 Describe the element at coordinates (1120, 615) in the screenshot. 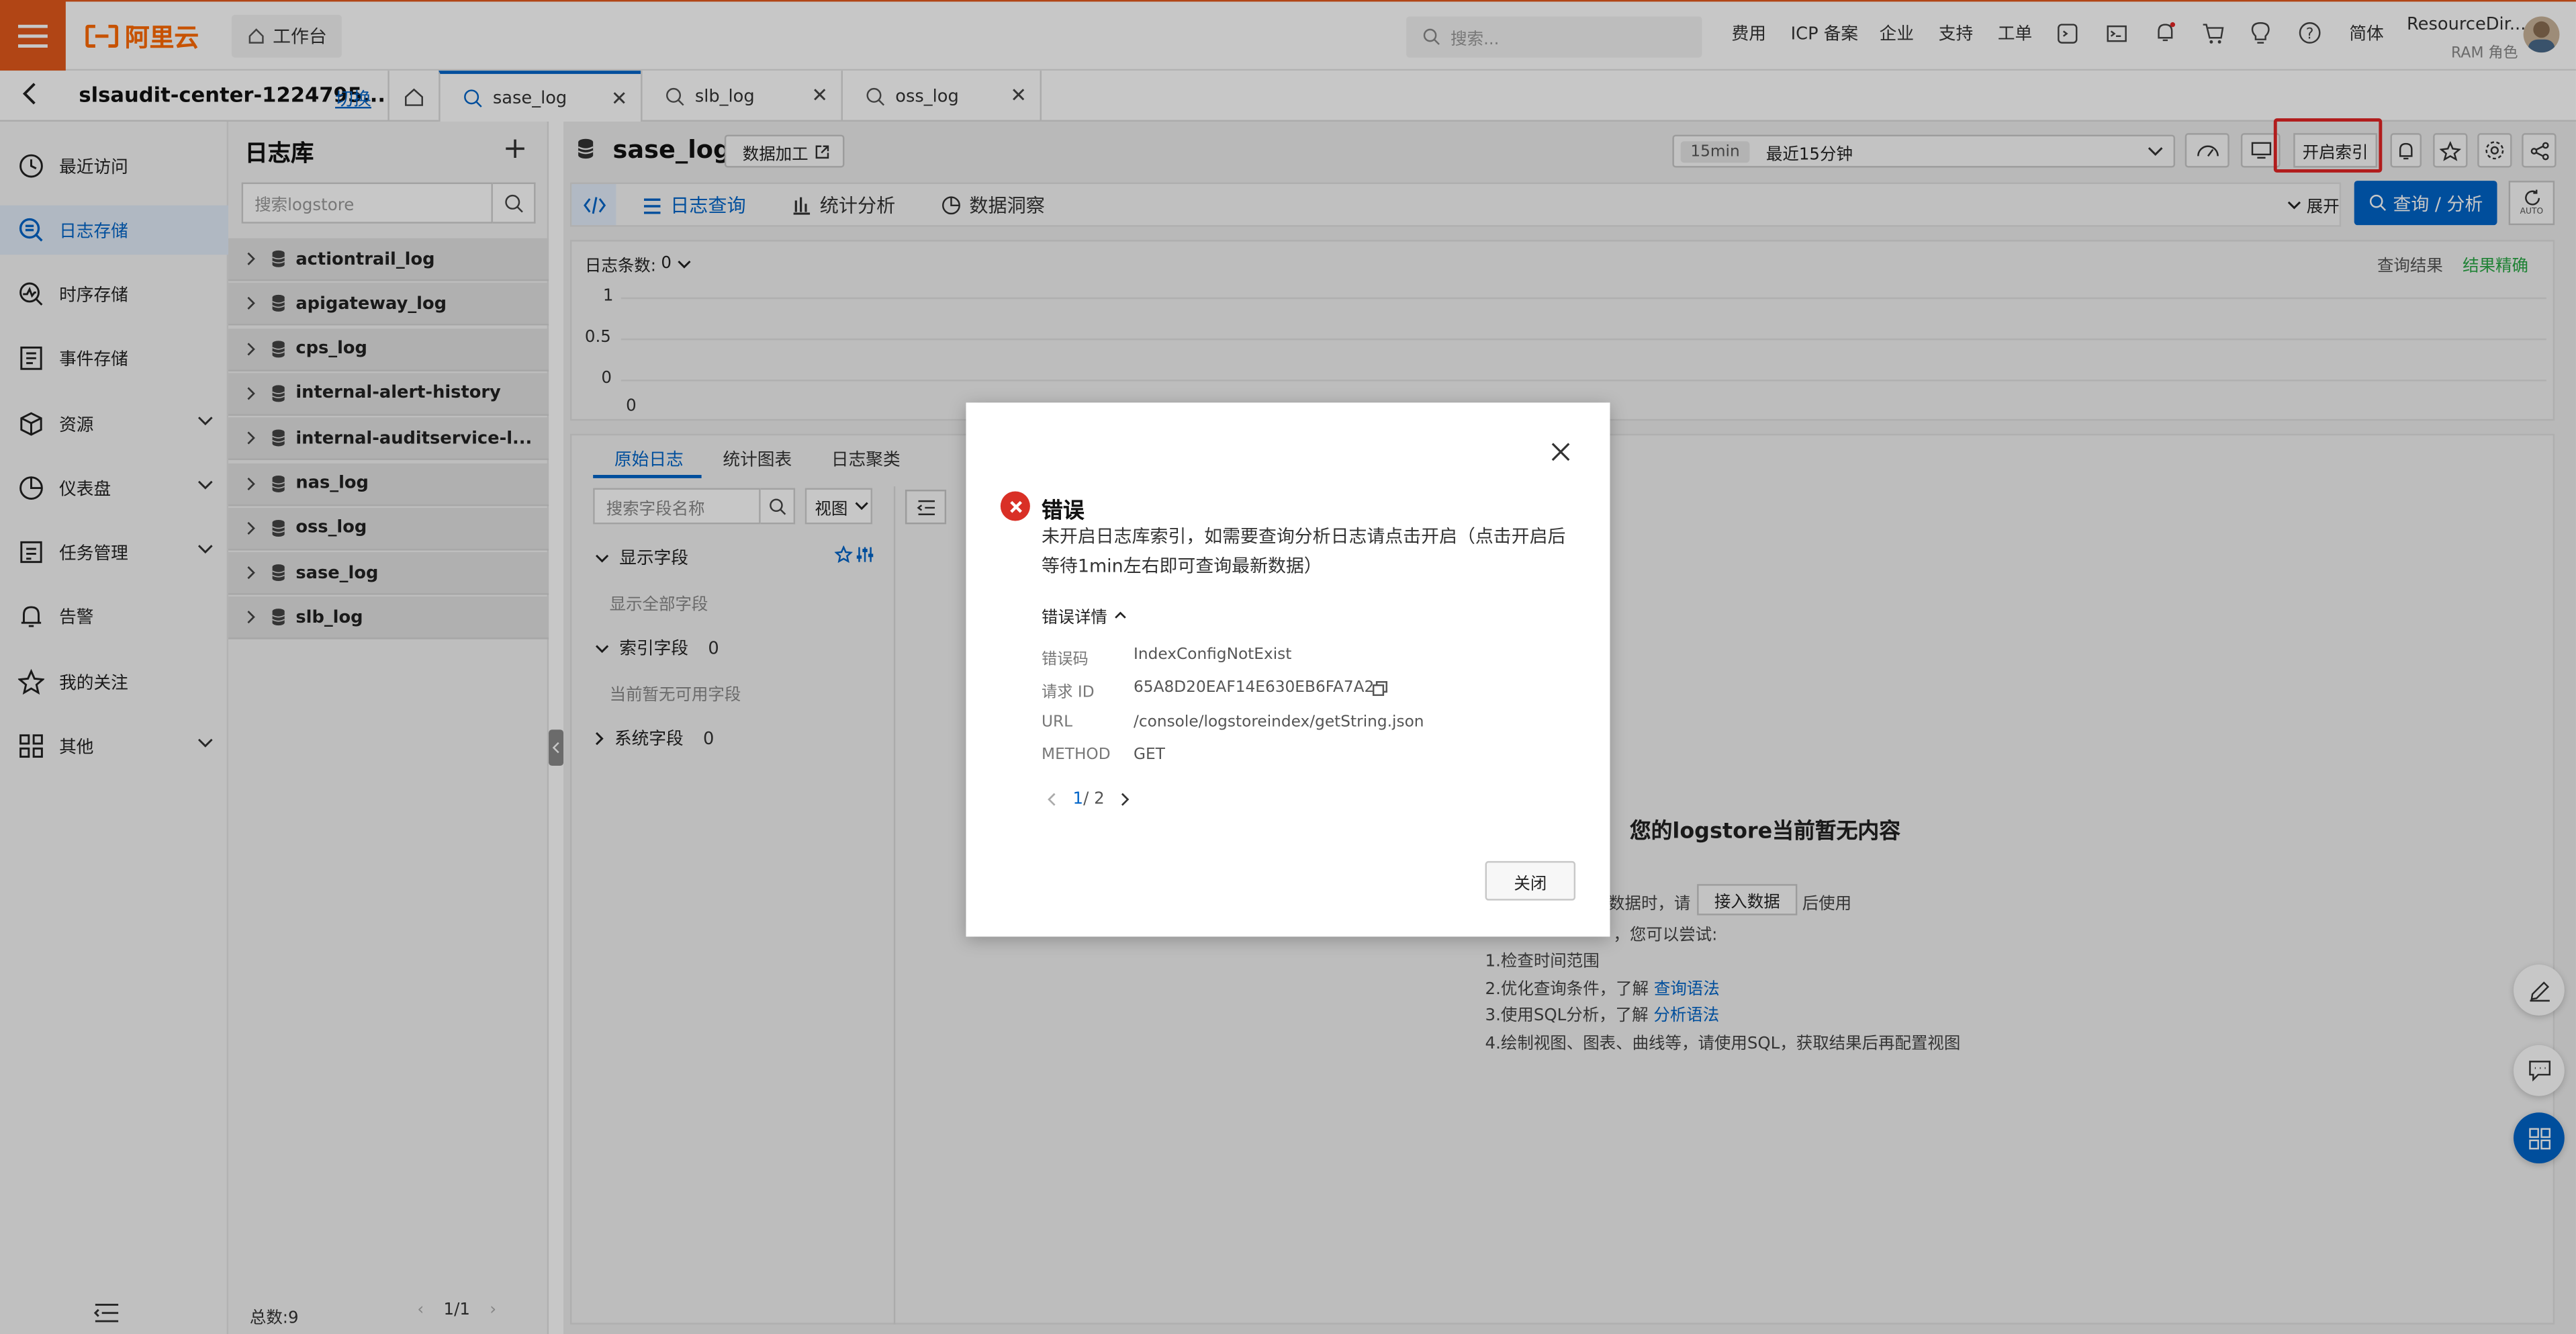

I see `chevron-up-icon` at that location.